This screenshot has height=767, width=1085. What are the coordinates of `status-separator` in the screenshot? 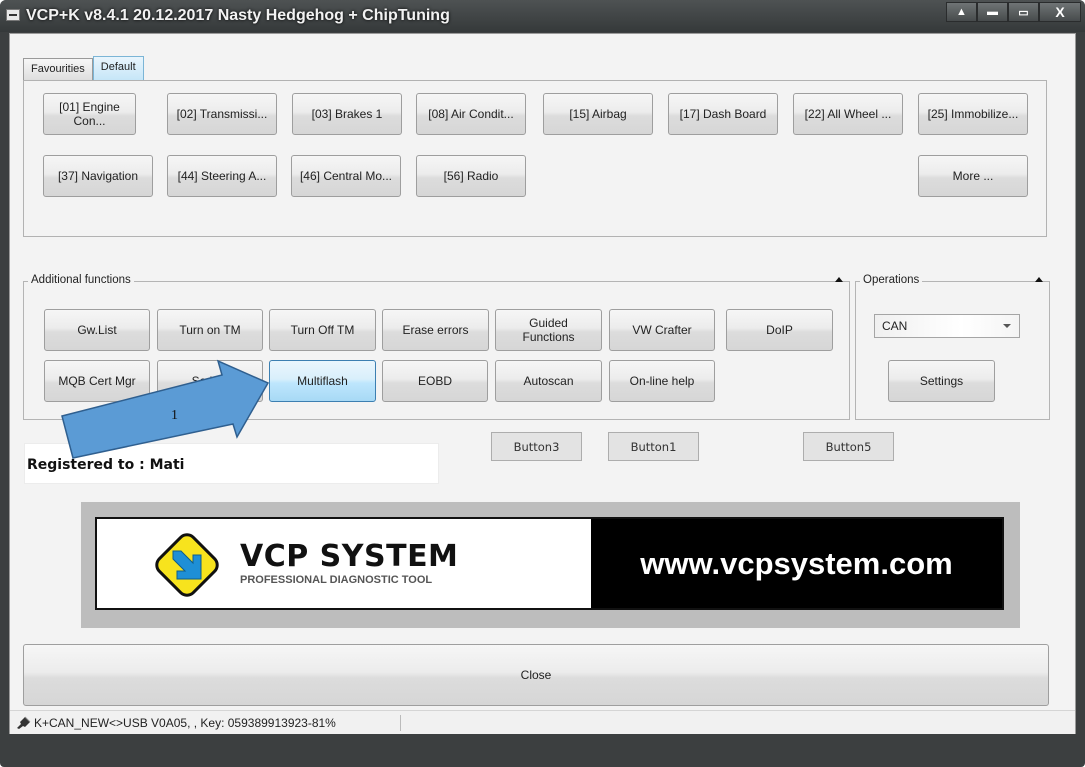 It's located at (400, 723).